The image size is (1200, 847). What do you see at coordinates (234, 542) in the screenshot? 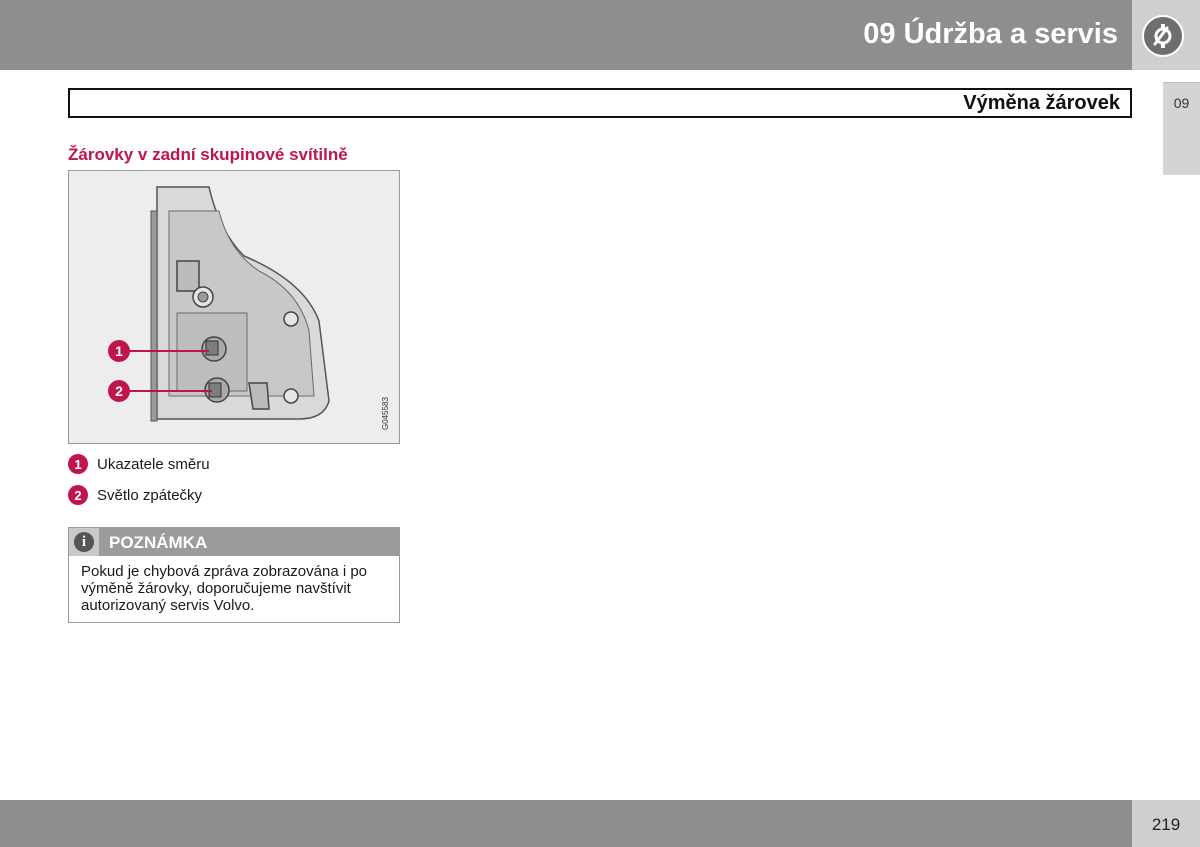
I see `note-header: i POZNÁMKA` at bounding box center [234, 542].